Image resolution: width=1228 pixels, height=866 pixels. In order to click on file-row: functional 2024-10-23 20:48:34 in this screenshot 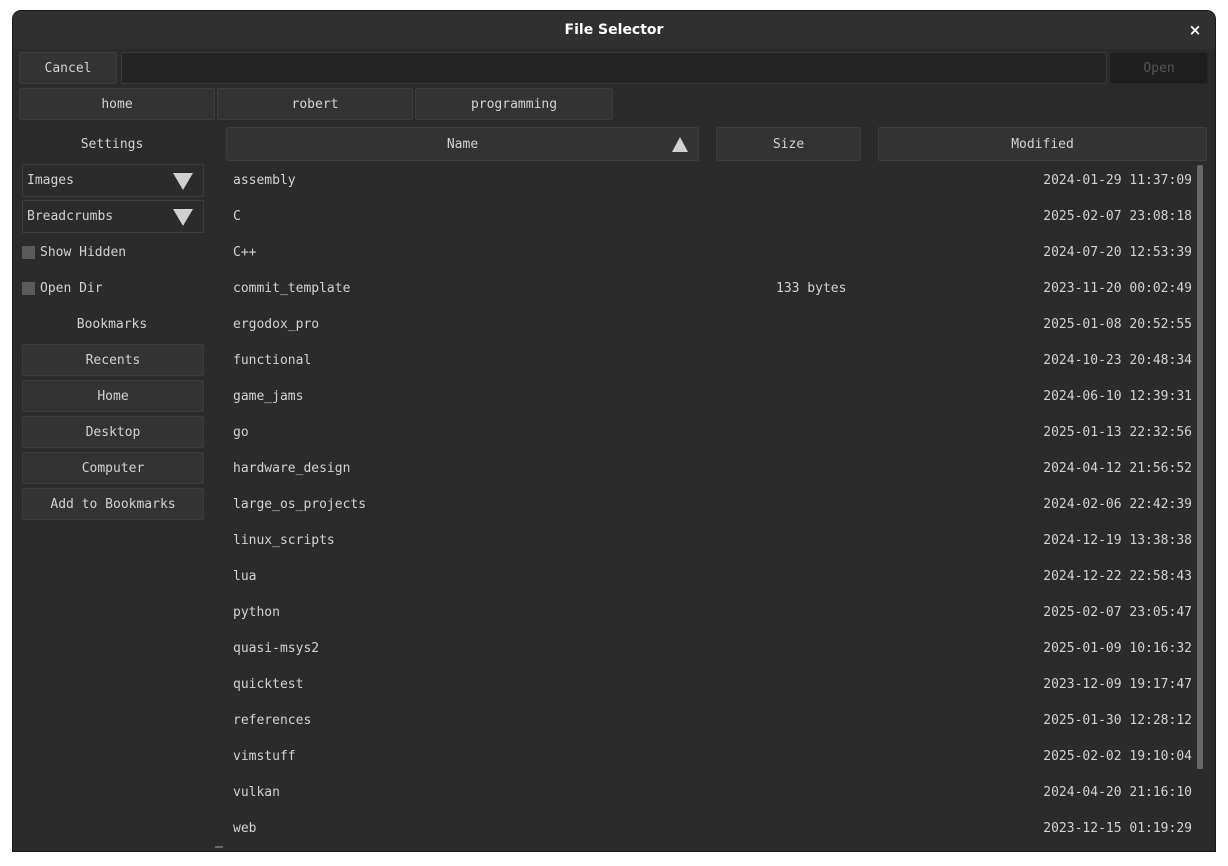, I will do `click(711, 361)`.